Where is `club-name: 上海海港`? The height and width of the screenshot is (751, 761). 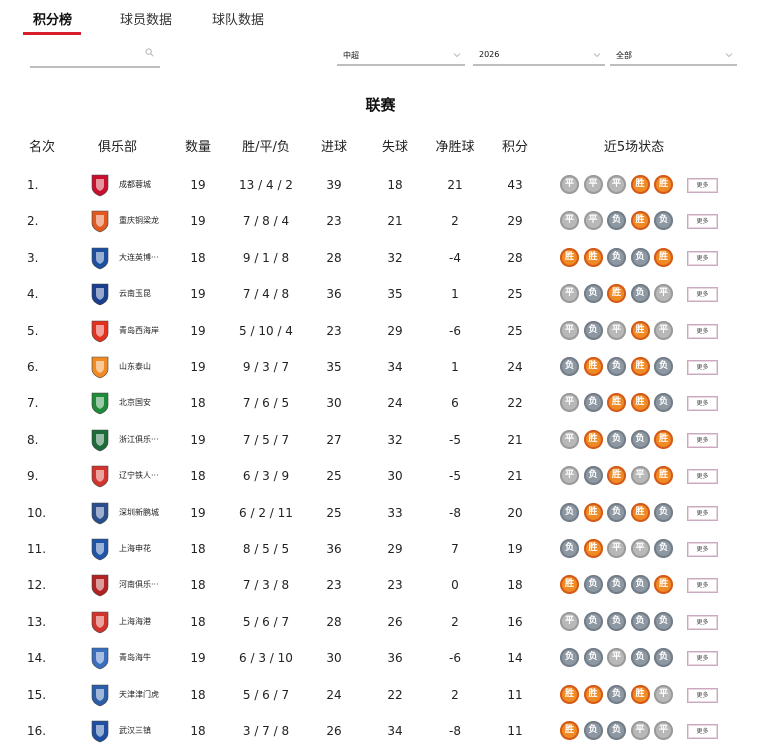
club-name: 上海海港 is located at coordinates (154, 622).